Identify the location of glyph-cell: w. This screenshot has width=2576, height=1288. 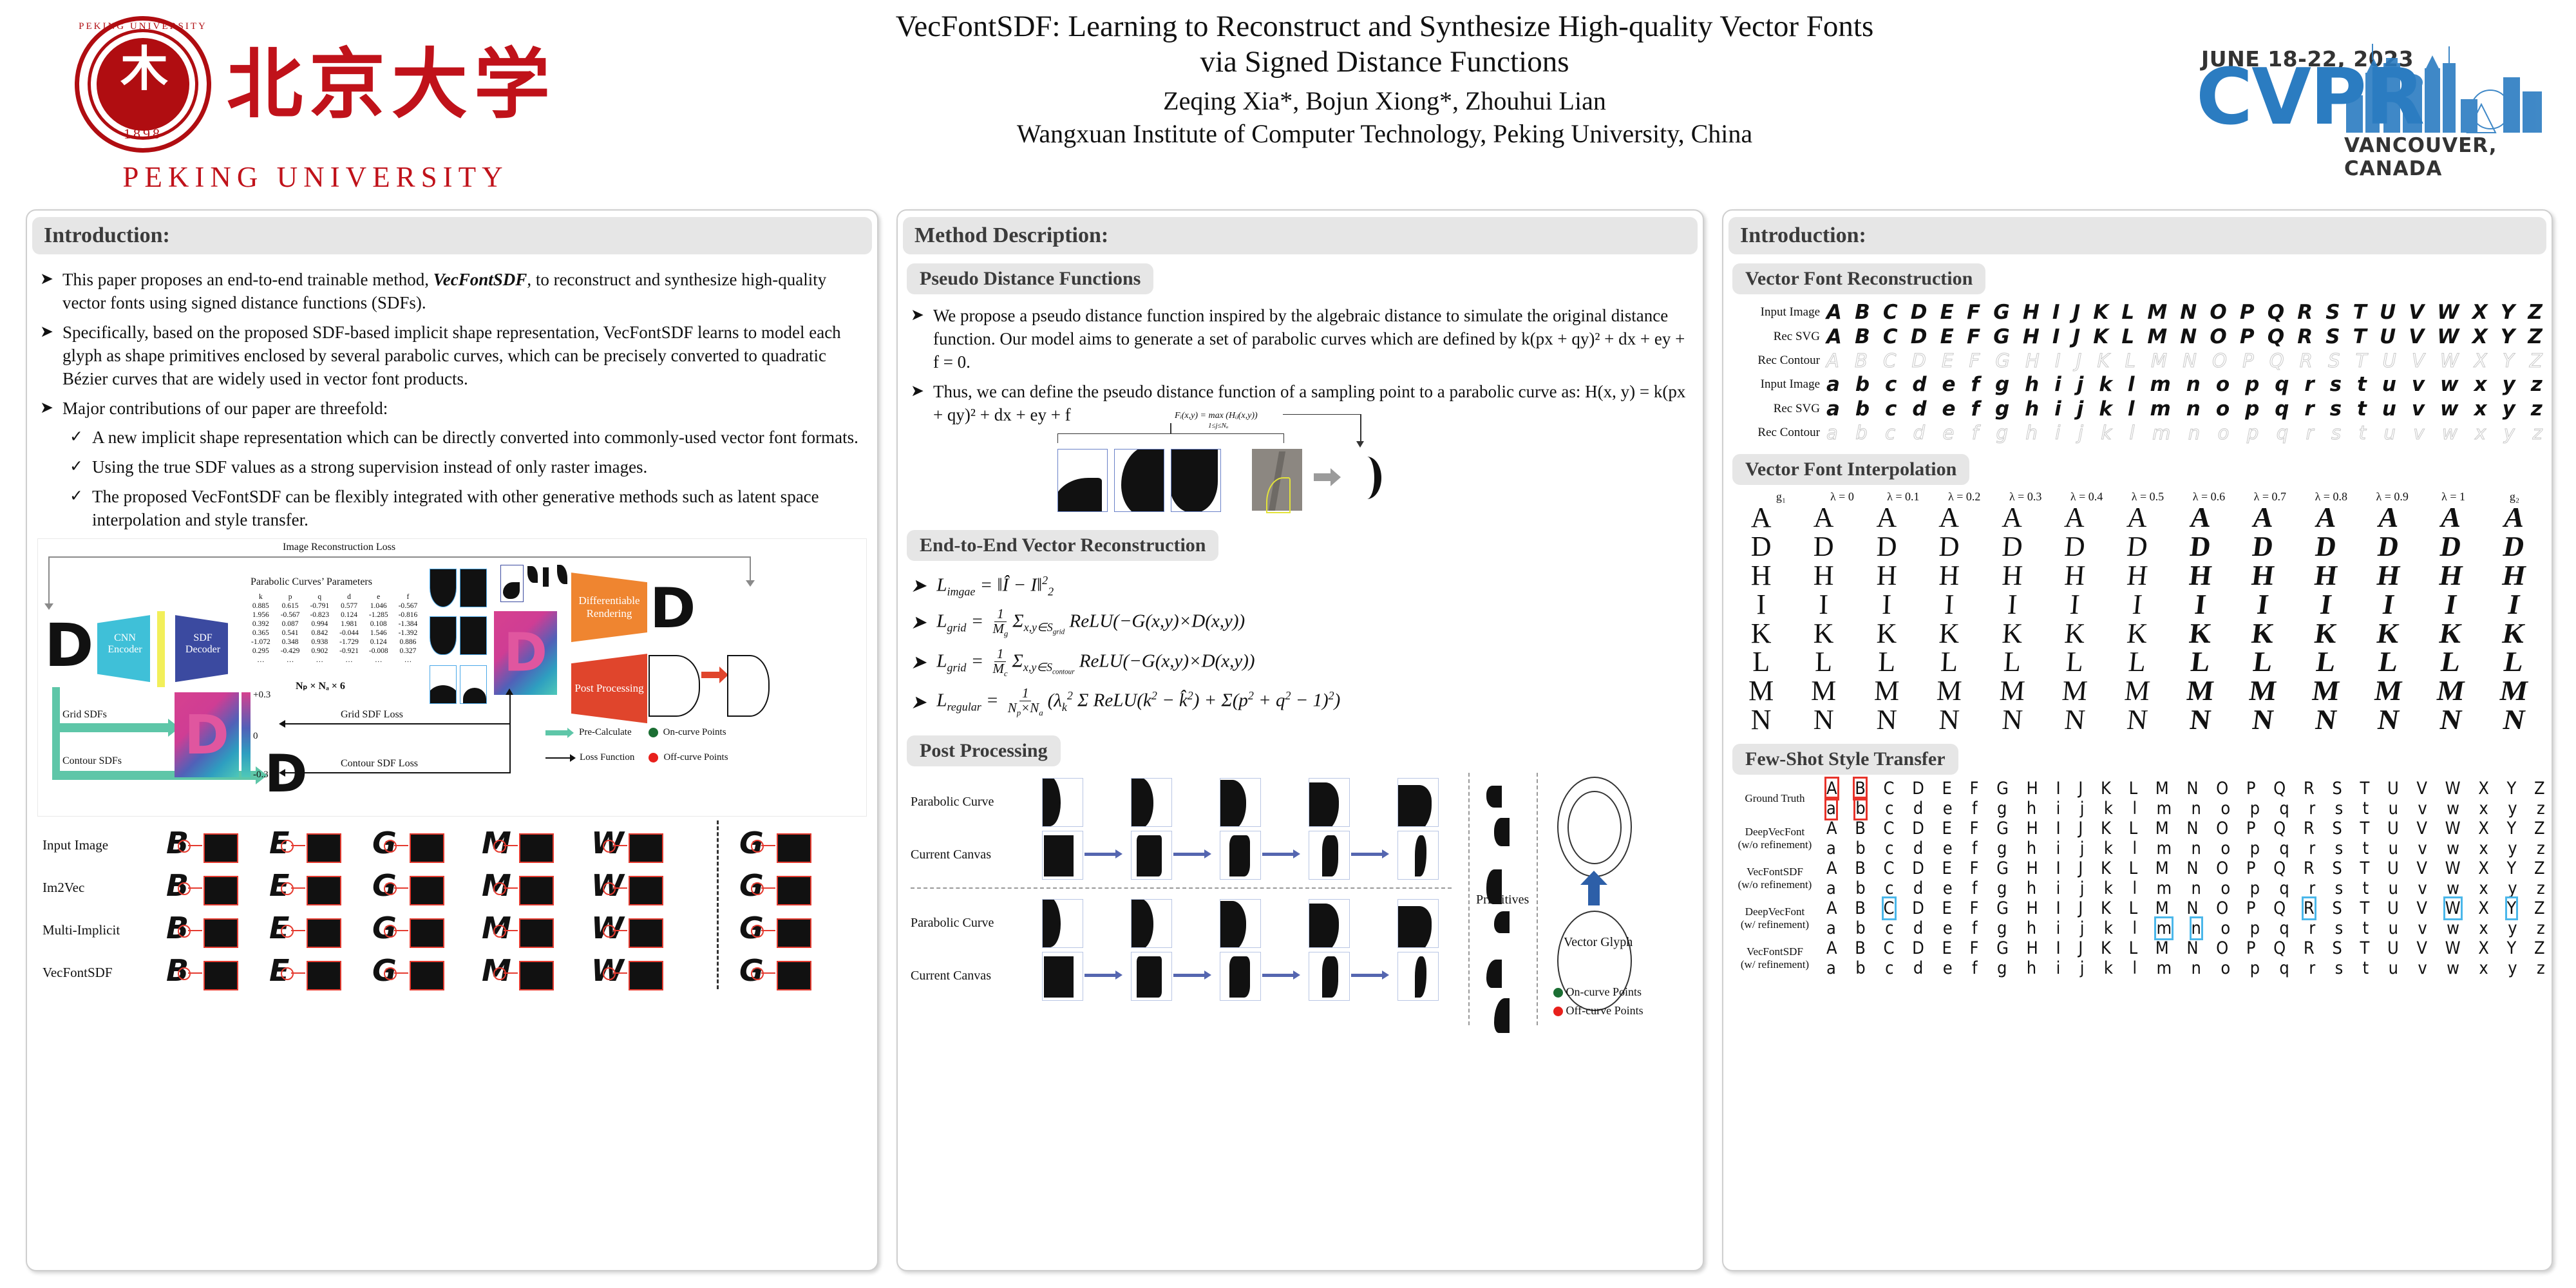
(2454, 848).